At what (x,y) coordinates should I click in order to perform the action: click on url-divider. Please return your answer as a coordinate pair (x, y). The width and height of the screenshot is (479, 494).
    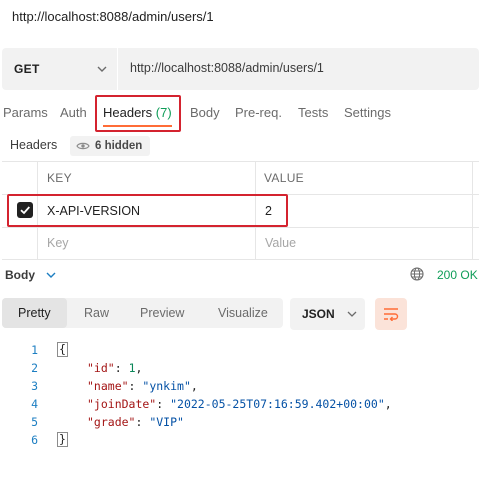
    Looking at the image, I should click on (117, 69).